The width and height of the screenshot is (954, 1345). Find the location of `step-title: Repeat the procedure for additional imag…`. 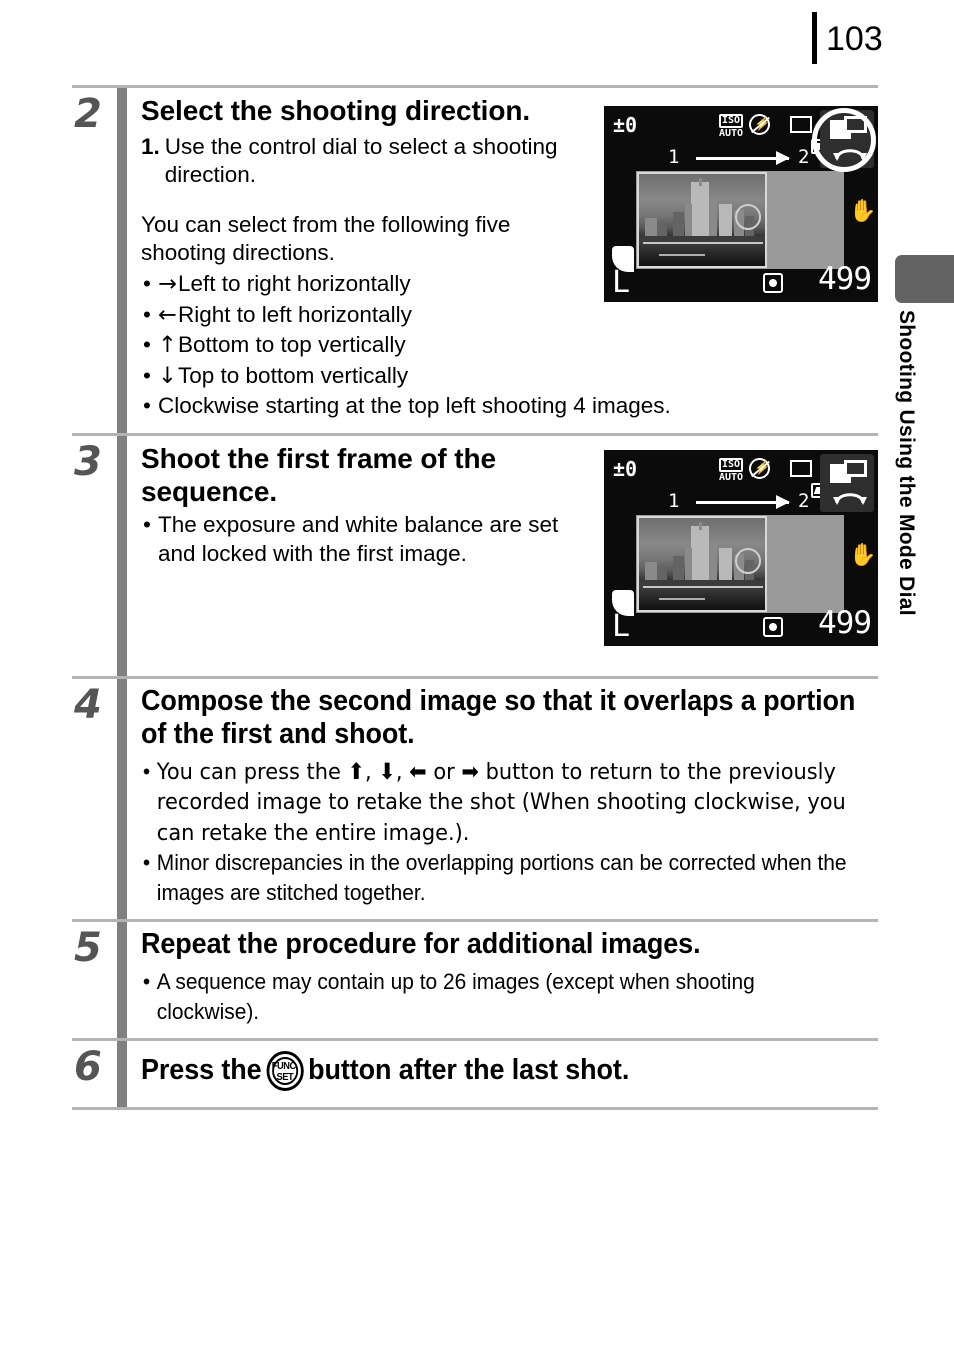

step-title: Repeat the procedure for additional imag… is located at coordinates (421, 944).